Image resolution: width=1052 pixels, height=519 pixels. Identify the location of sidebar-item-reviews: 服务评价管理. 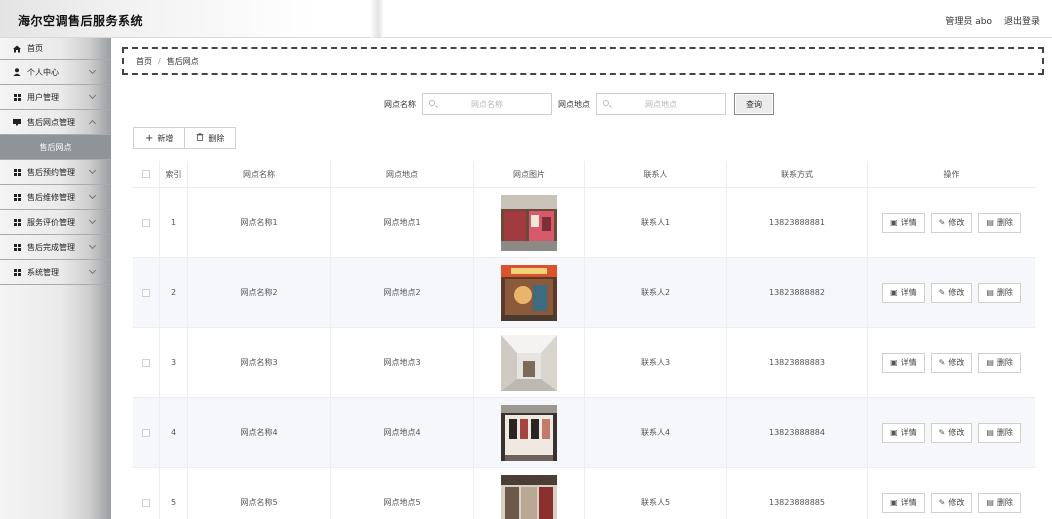
(55, 222).